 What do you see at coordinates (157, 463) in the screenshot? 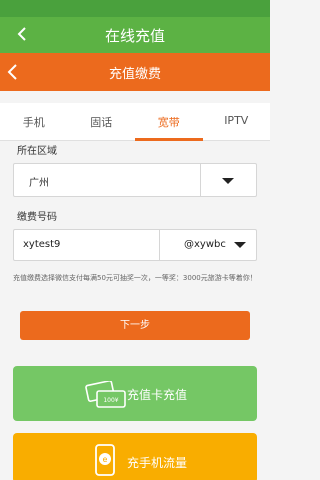
I see `mobile-data-label: 充手机流量` at bounding box center [157, 463].